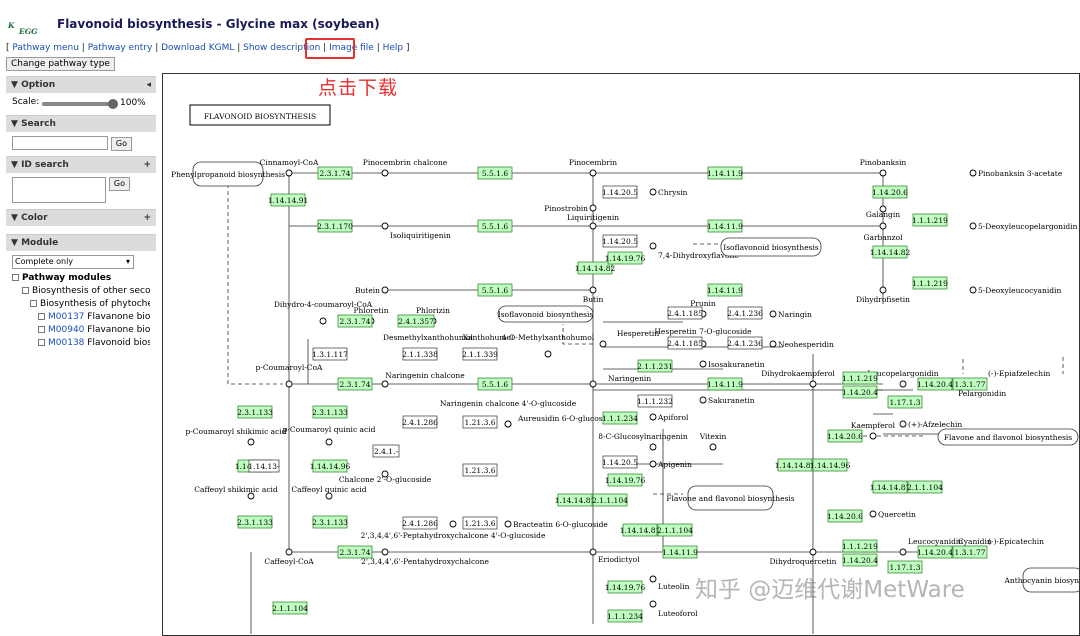 The image size is (1080, 636). What do you see at coordinates (655, 401) in the screenshot?
I see `ortholog-box: 1.1.1.232` at bounding box center [655, 401].